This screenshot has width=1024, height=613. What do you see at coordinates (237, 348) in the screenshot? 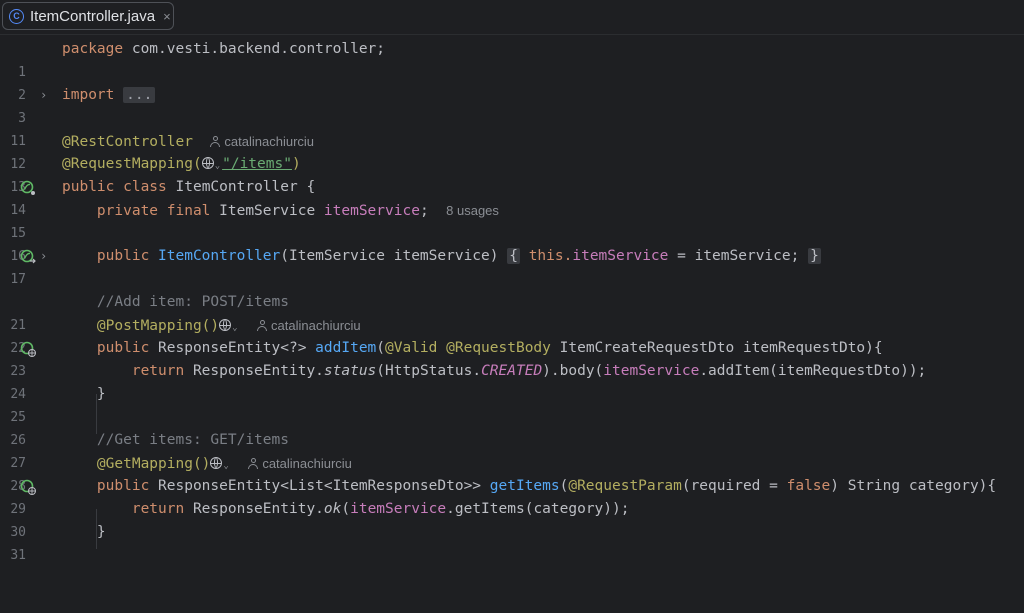
I see `type-name: ResponseEntity<?>` at bounding box center [237, 348].